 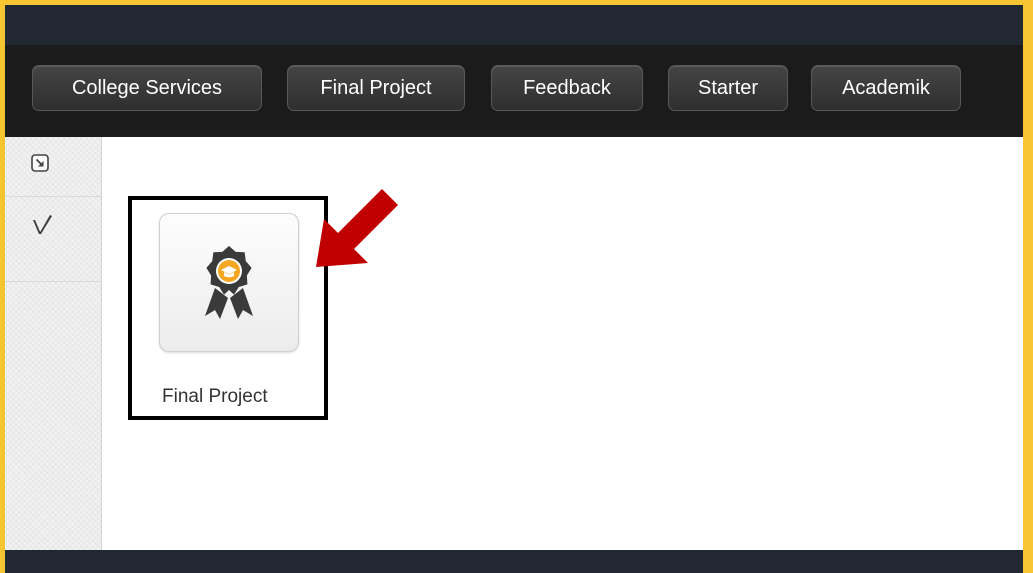 What do you see at coordinates (376, 88) in the screenshot?
I see `tab-final-project: Final Project` at bounding box center [376, 88].